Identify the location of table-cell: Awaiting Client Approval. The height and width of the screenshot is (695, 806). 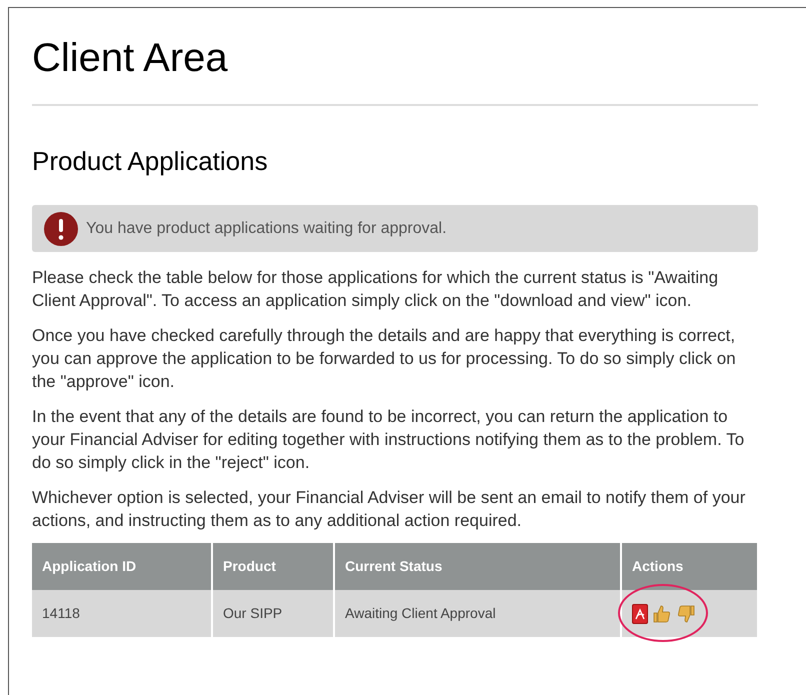
(477, 613).